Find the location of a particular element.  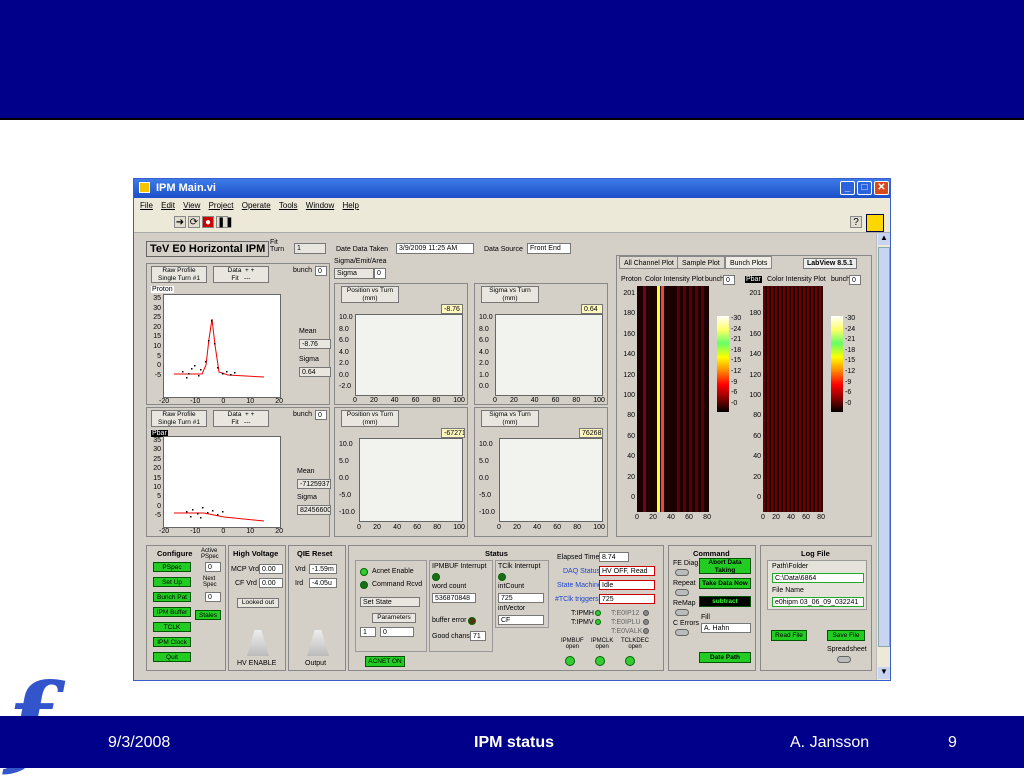

panel-title: TeV E0 Horizontal IPM is located at coordinates (208, 249).